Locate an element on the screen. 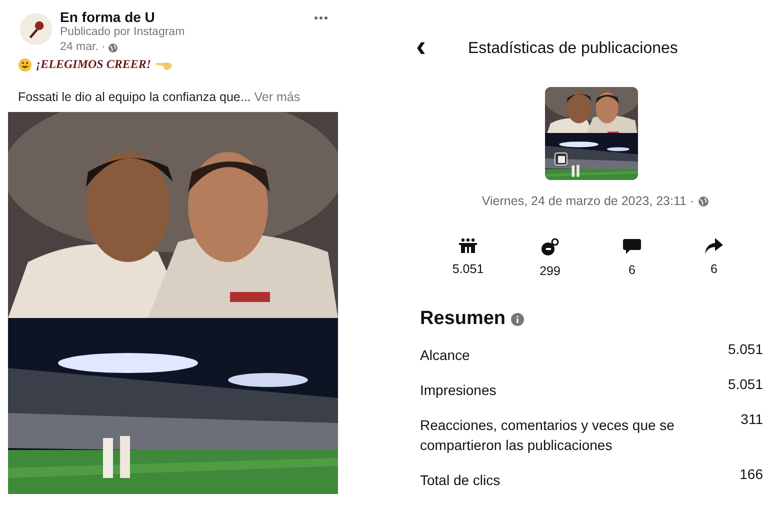  see-more-link: Ver más is located at coordinates (277, 97).